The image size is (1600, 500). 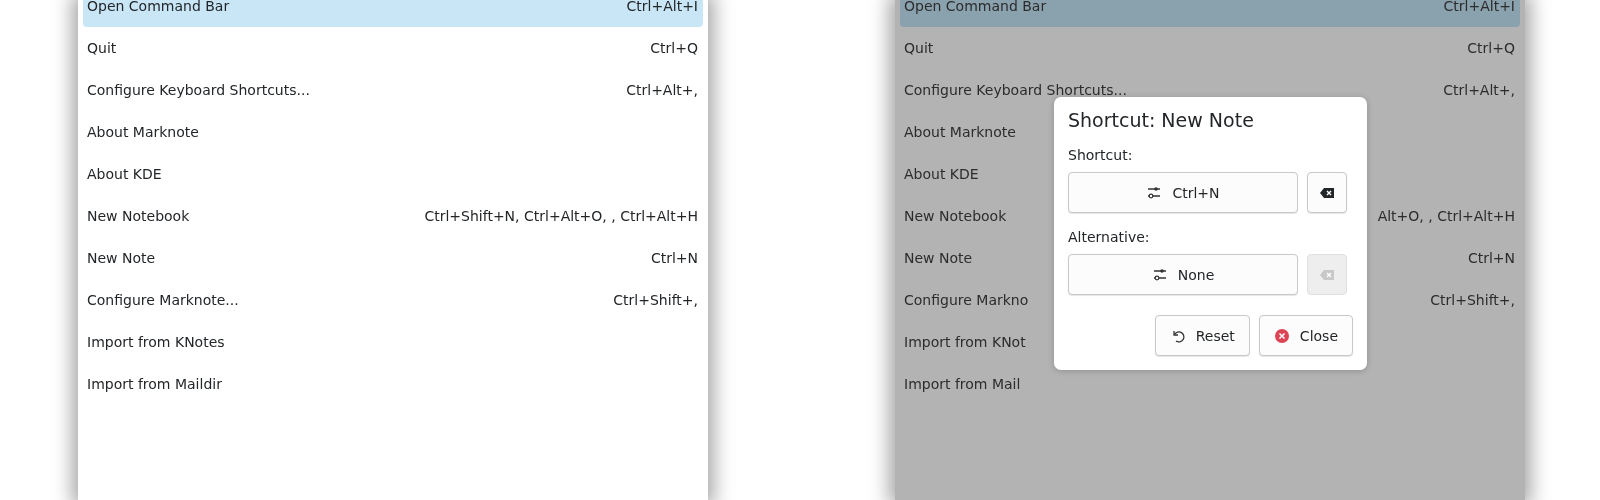 What do you see at coordinates (393, 174) in the screenshot?
I see `menu-item: About KDE` at bounding box center [393, 174].